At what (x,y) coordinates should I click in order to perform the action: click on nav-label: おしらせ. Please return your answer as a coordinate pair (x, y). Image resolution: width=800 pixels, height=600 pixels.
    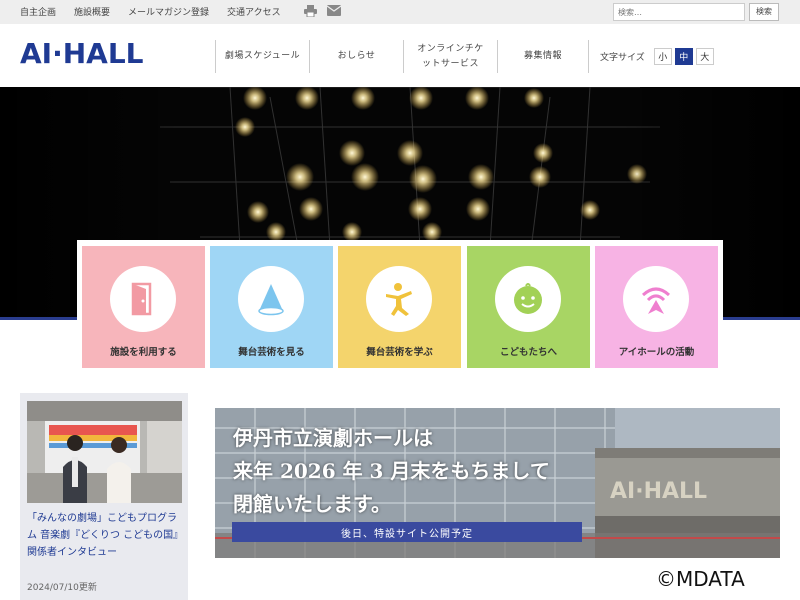
    Looking at the image, I should click on (356, 56).